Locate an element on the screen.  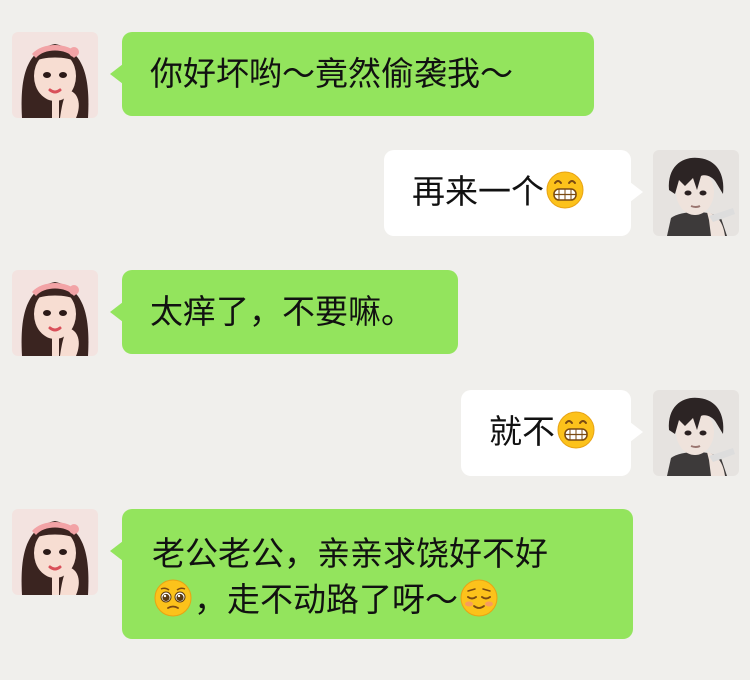
message-text-line: 老公老公，亲亲求饶好不好 is located at coordinates (350, 553).